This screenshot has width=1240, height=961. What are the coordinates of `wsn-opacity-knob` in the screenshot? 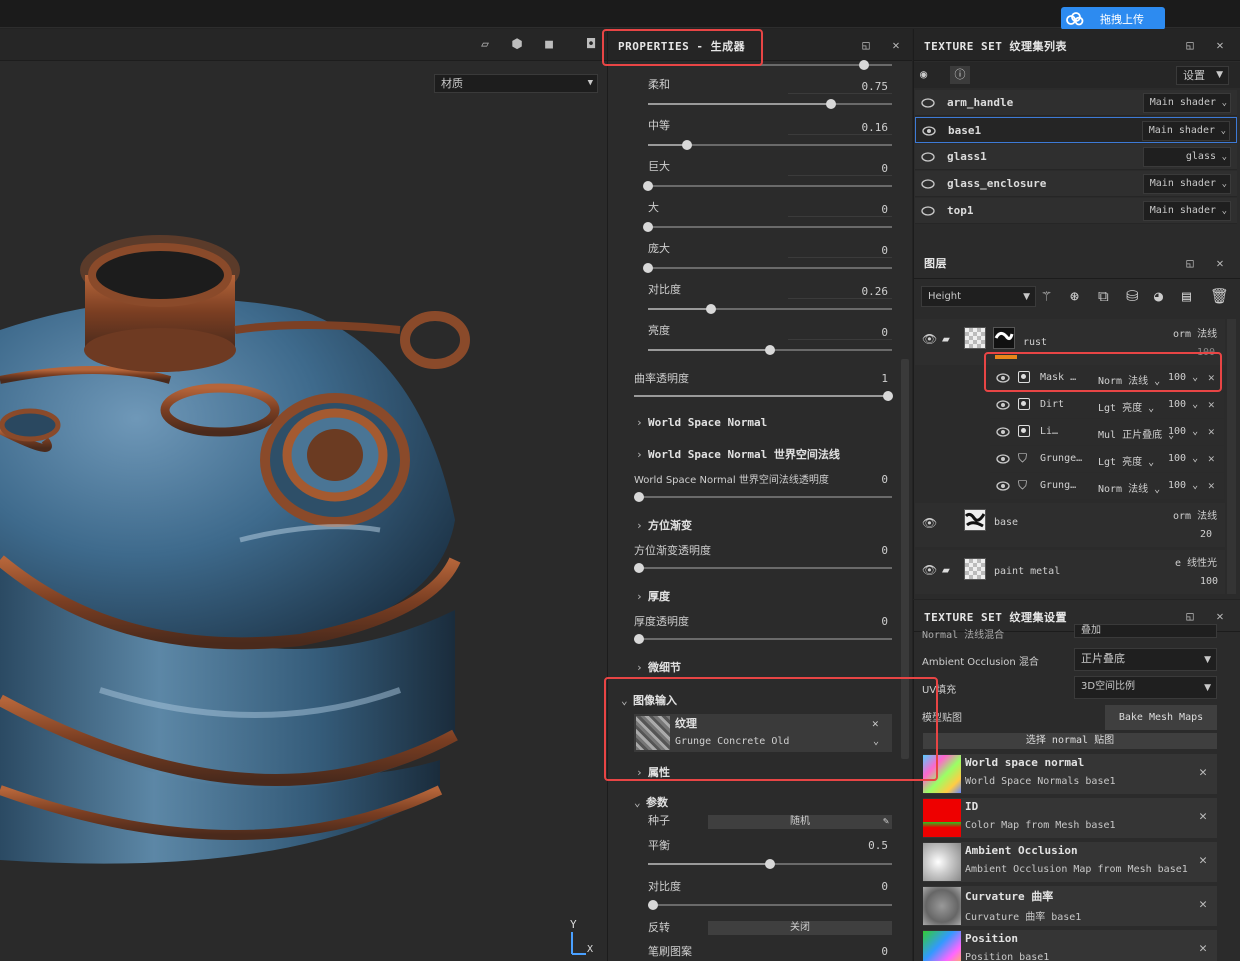 It's located at (639, 497).